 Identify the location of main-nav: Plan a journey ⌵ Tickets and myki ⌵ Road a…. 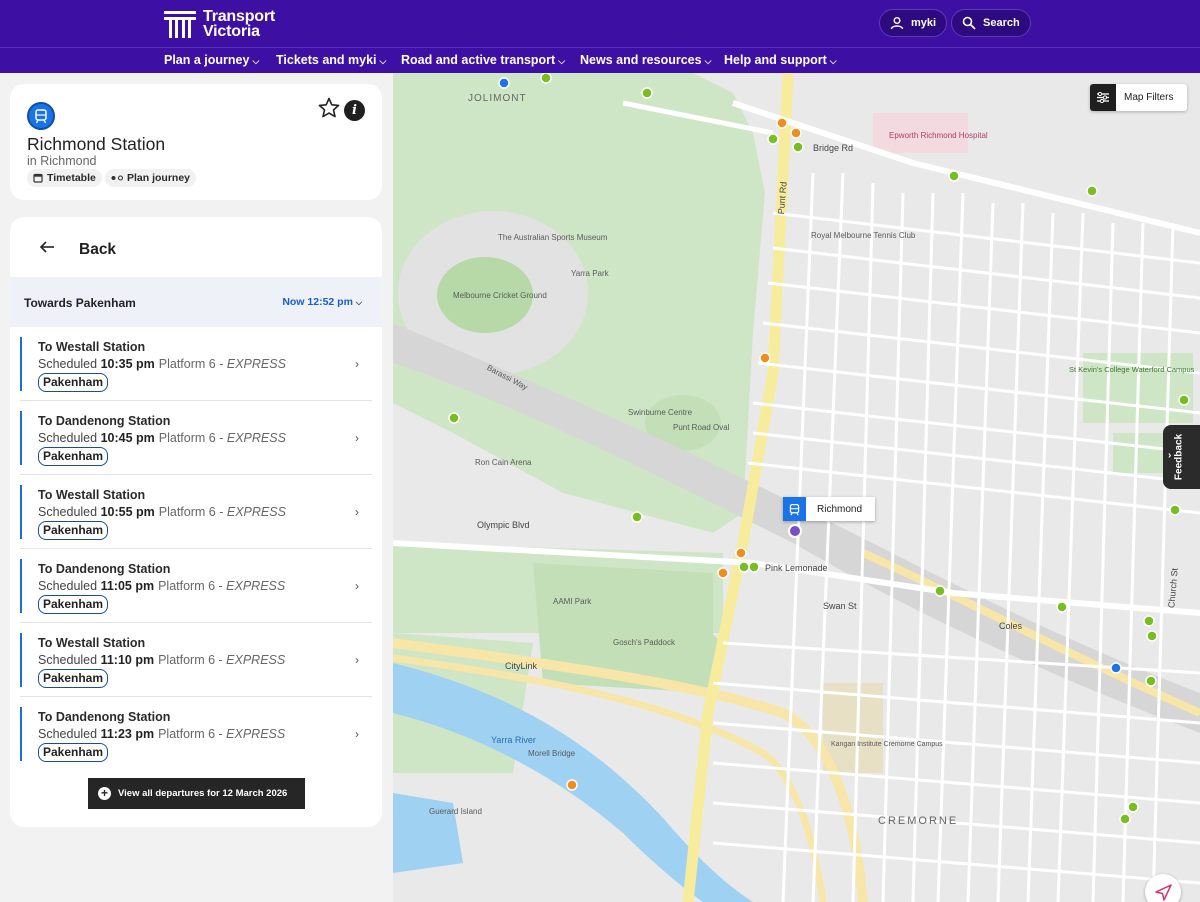
(600, 60).